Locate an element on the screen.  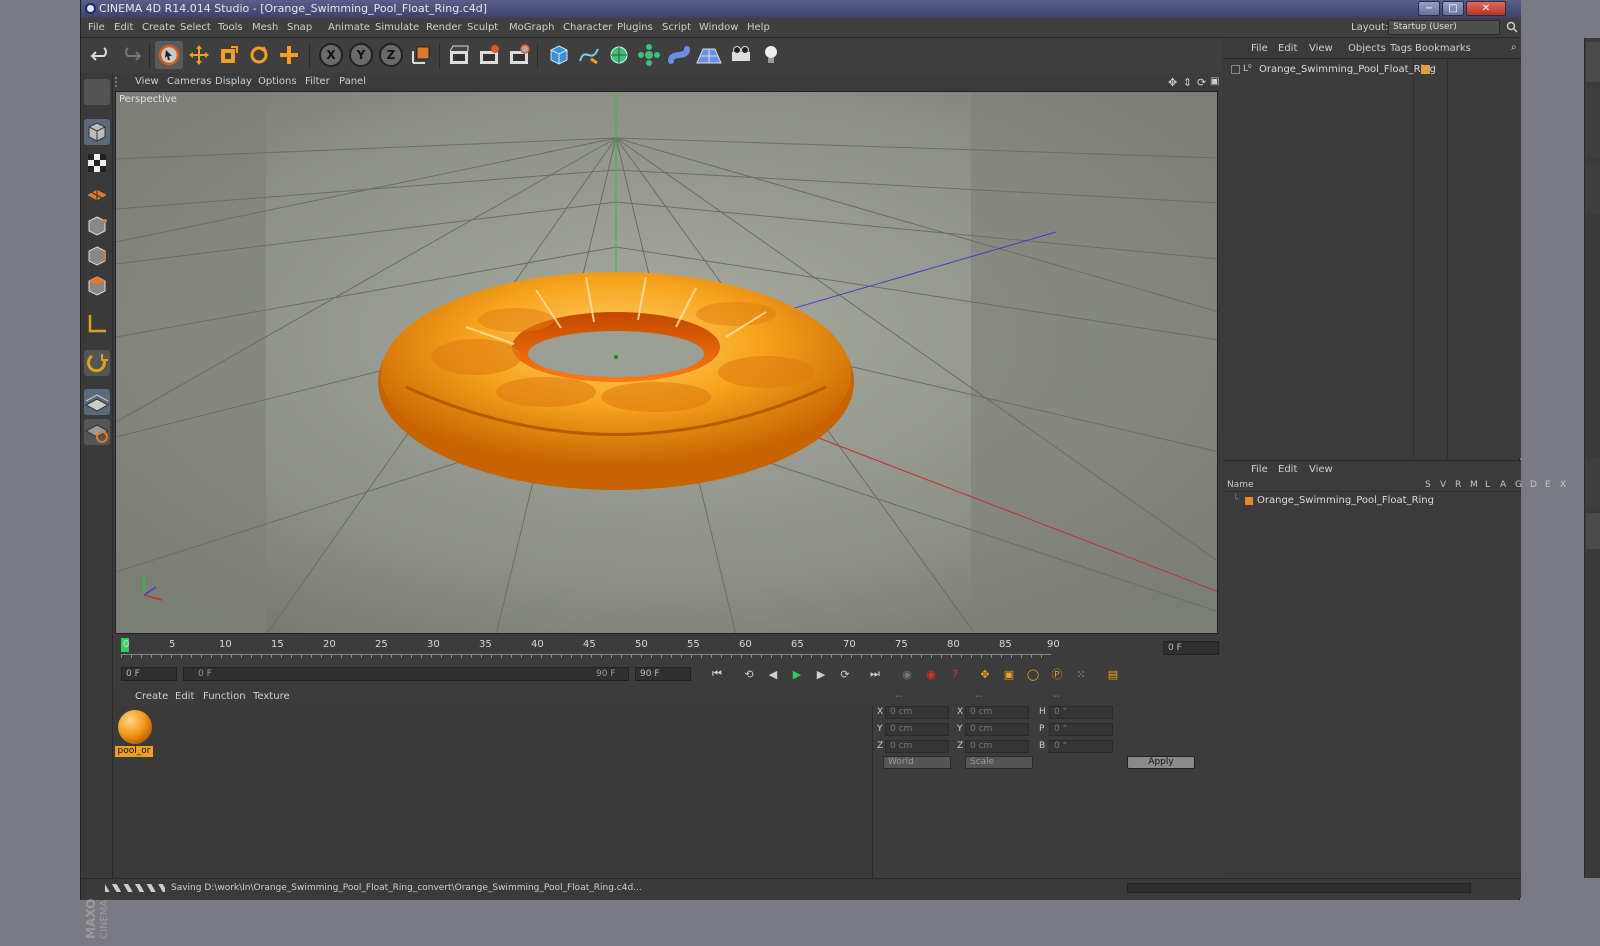
apply-button: Apply is located at coordinates (1161, 762).